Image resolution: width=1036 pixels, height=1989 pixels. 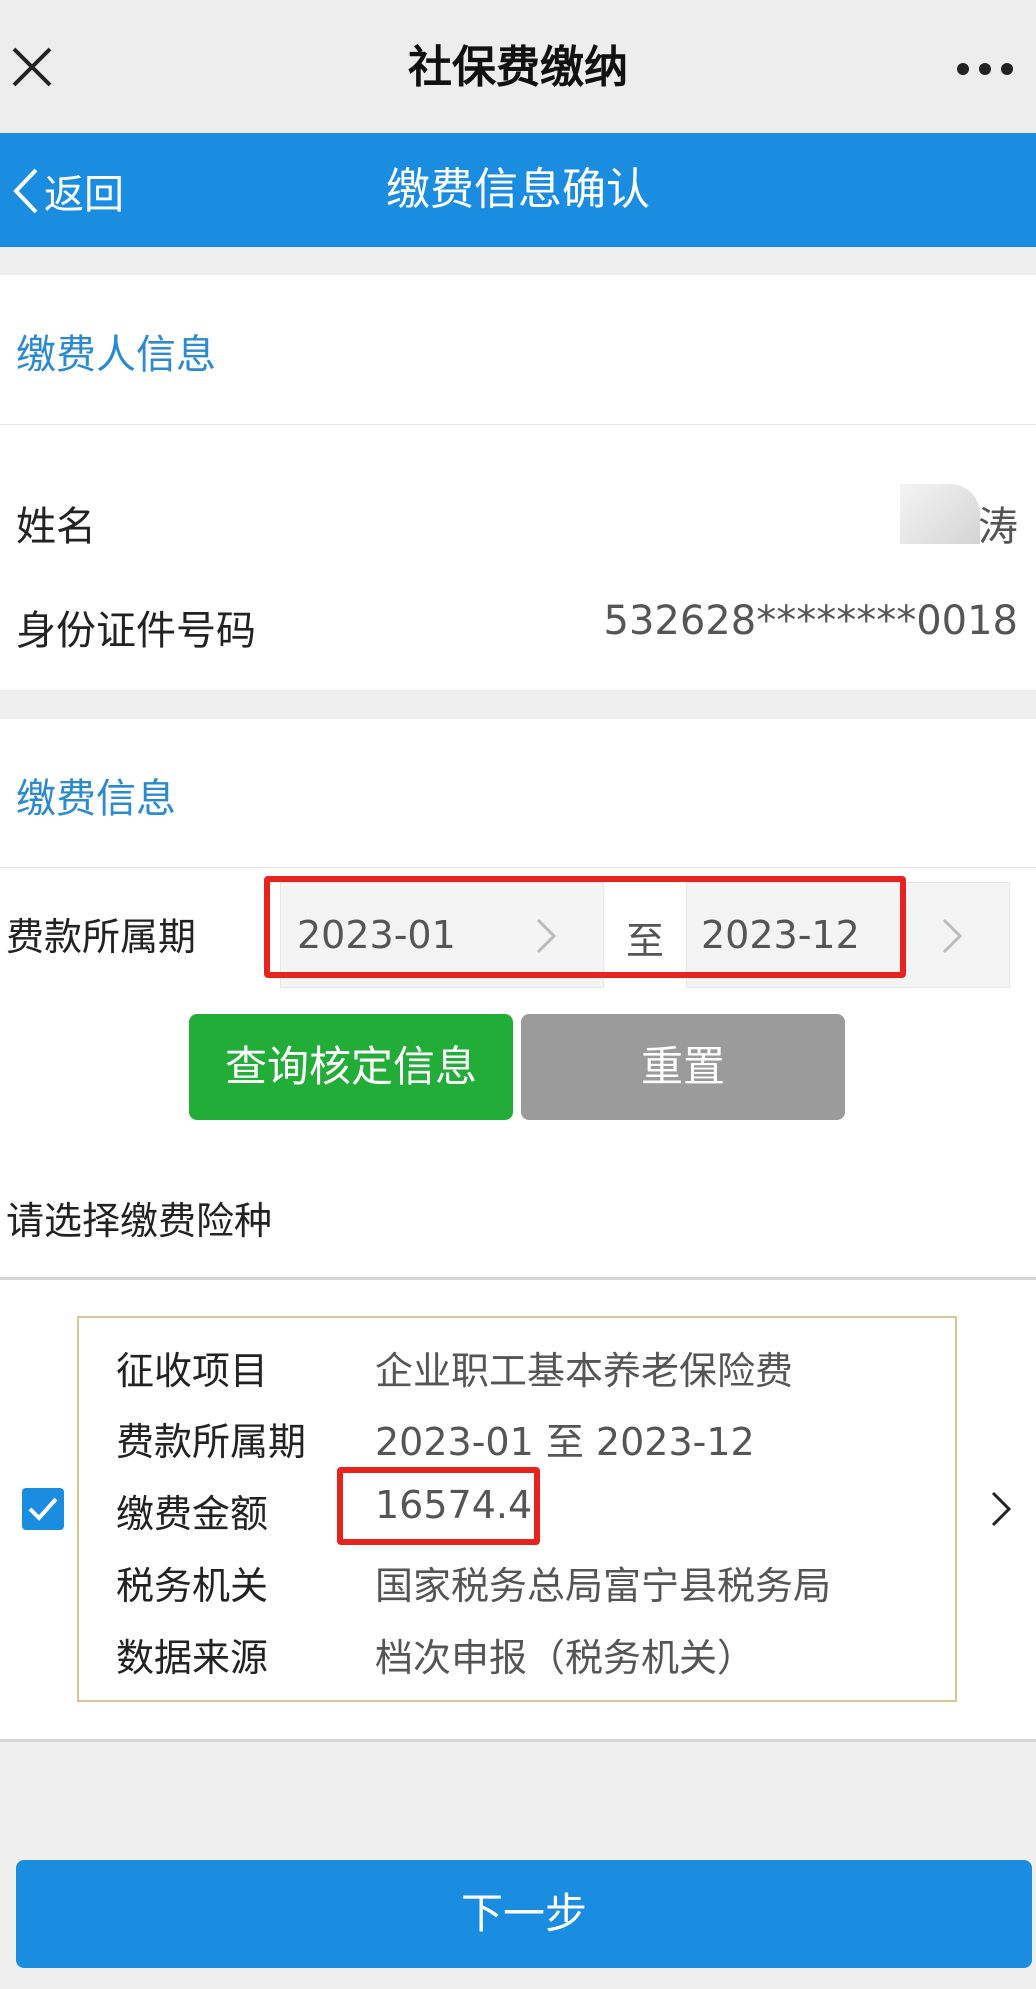 I want to click on detail-value: 档次申报（税务机关）, so click(x=565, y=1658).